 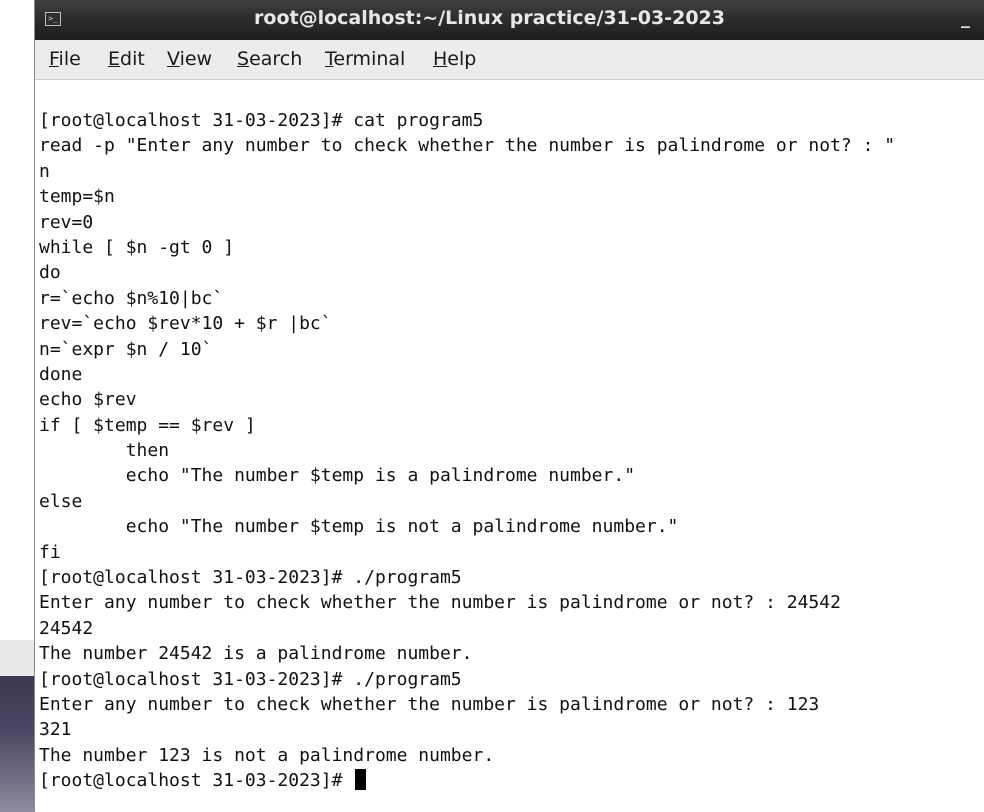 I want to click on terminal-line: temp=$n, so click(x=77, y=197).